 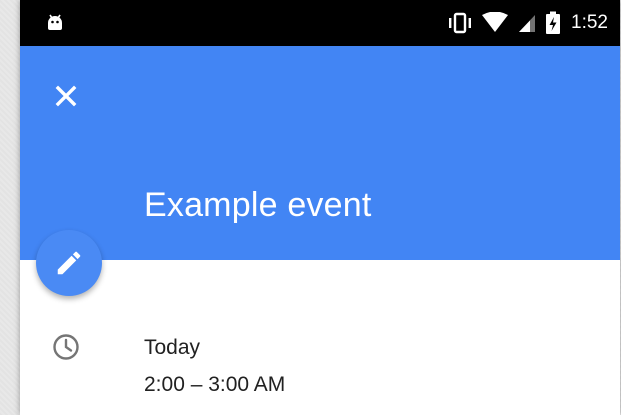 What do you see at coordinates (66, 347) in the screenshot?
I see `clock-icon` at bounding box center [66, 347].